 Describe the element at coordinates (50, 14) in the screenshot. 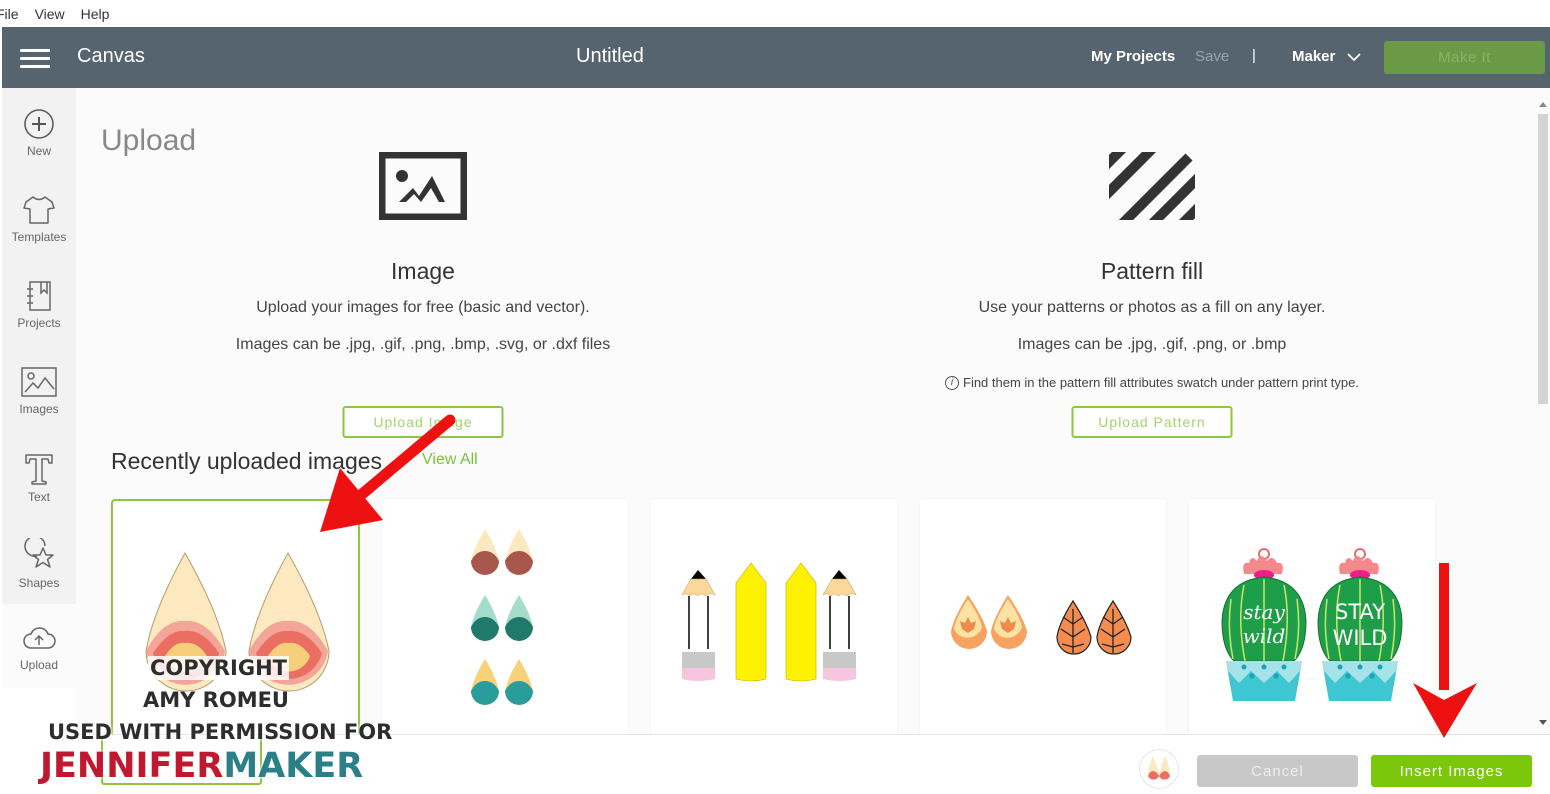

I see `menu-view: View` at that location.